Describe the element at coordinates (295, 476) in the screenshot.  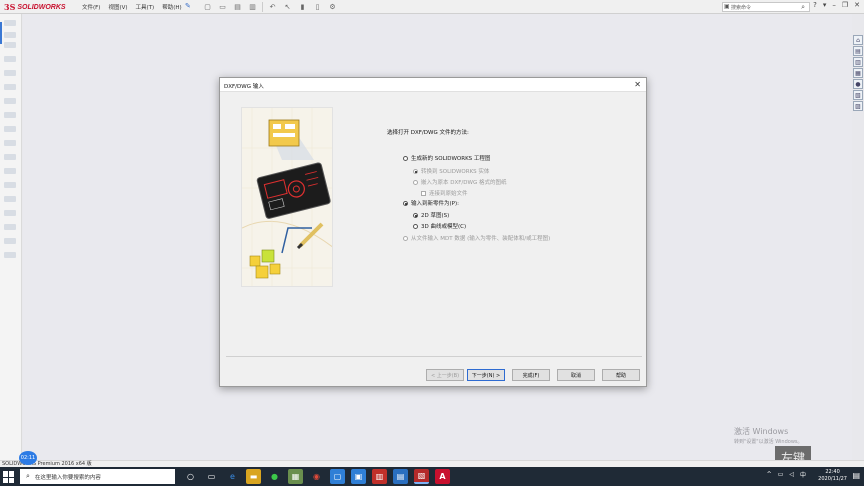
I see `app-icon: ▦` at that location.